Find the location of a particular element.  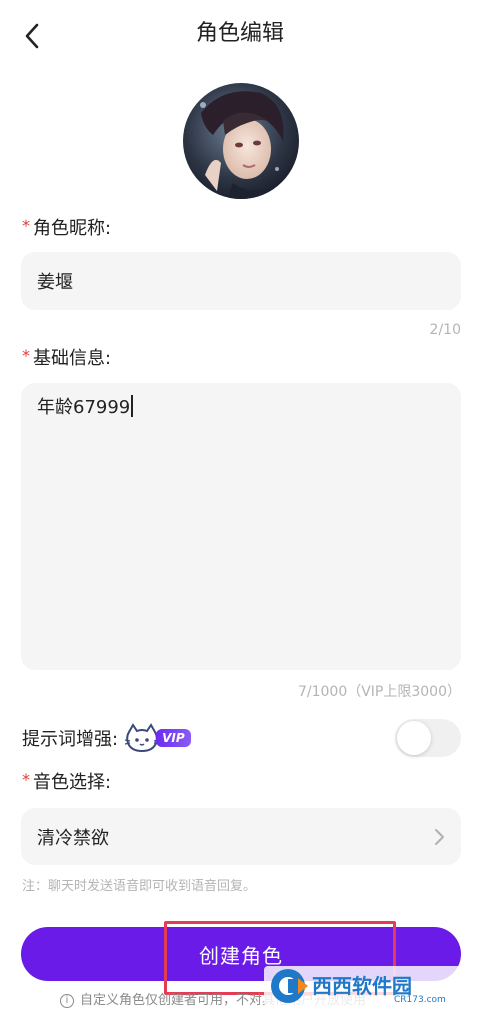

create-role-button: 创建角色 is located at coordinates (241, 954).